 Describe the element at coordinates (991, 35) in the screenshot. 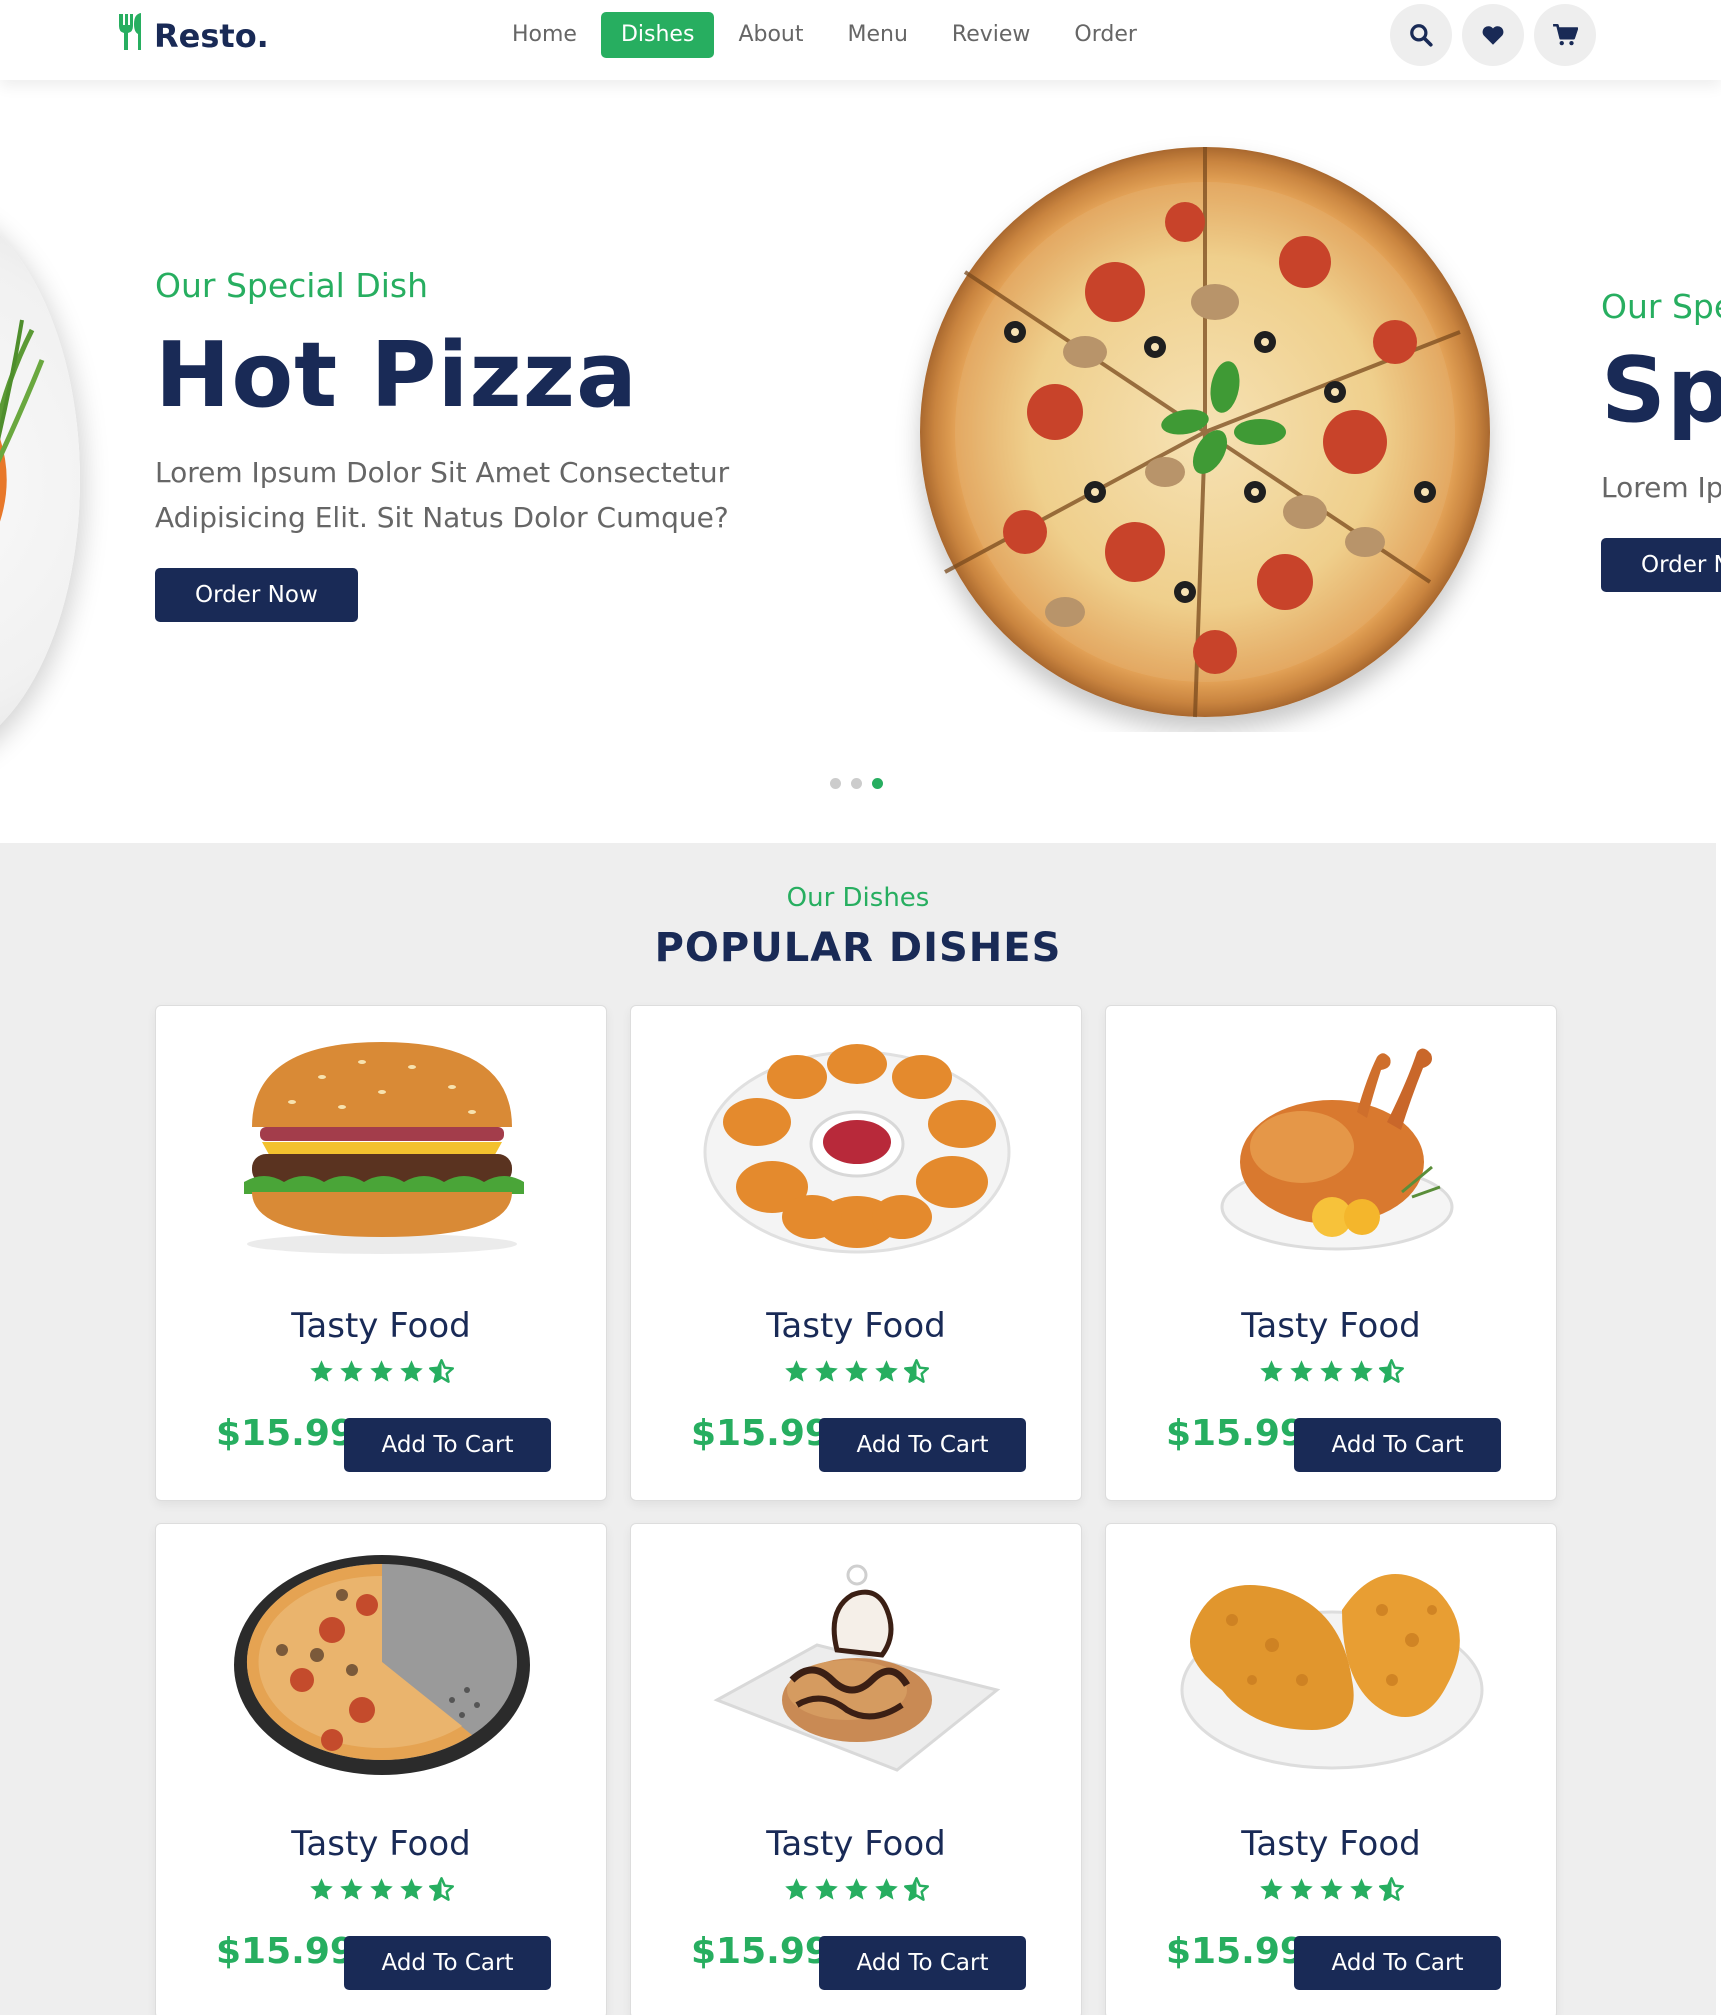

I see `nav-review: Review` at that location.